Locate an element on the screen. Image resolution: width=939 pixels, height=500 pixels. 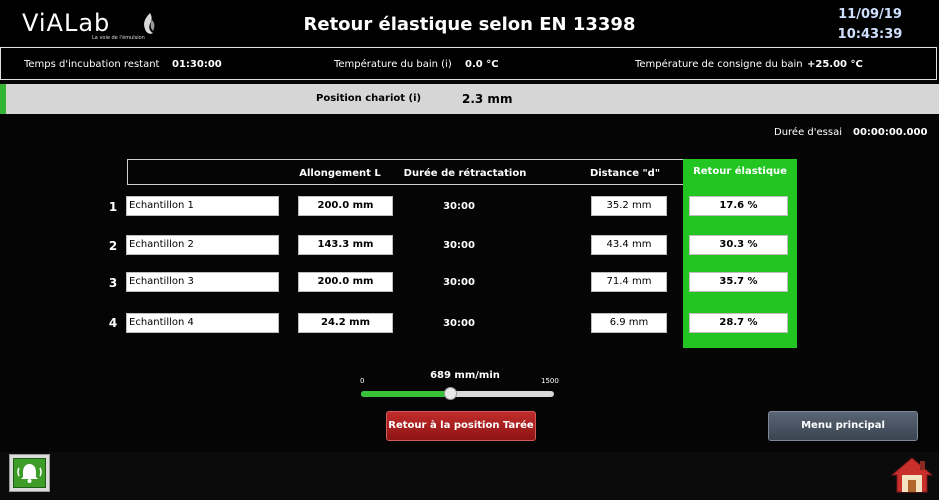
bath-temp-value: 0.0 °C is located at coordinates (482, 64).